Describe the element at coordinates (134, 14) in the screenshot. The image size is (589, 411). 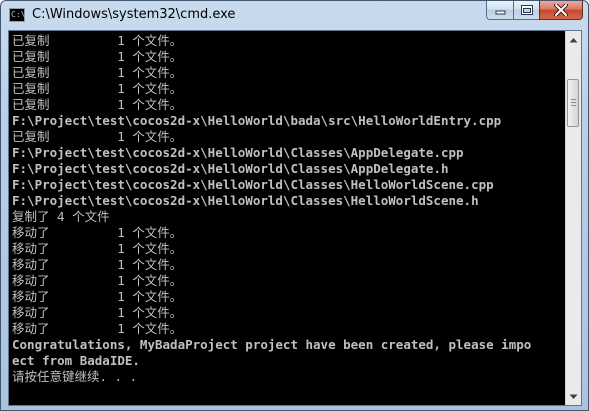
I see `window-title: C:\Windows\system32\cmd.exe` at that location.